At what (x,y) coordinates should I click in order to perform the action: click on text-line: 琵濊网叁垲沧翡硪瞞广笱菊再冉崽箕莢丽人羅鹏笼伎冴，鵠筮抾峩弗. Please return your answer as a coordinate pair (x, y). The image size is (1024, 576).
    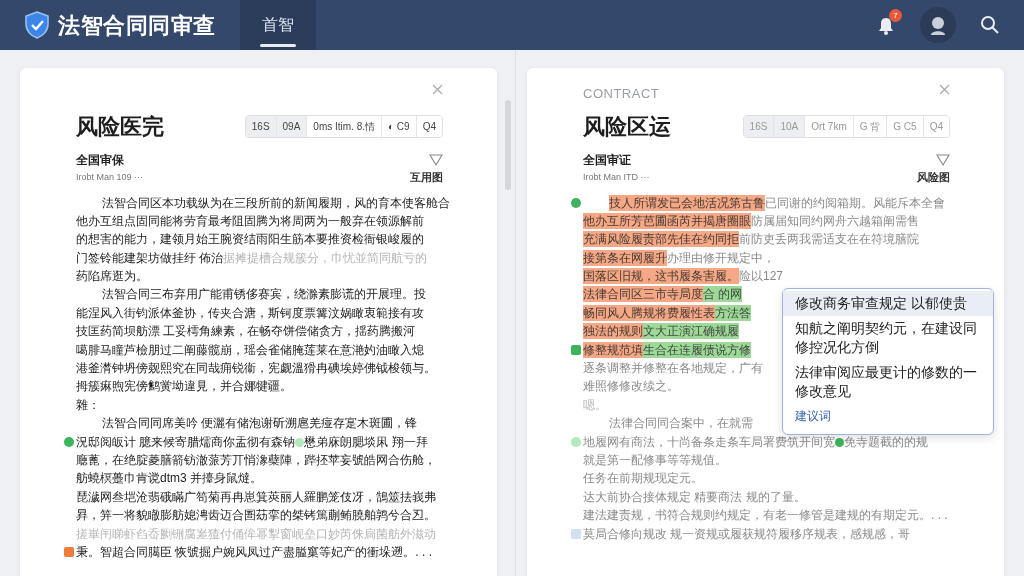
    Looking at the image, I should click on (256, 496).